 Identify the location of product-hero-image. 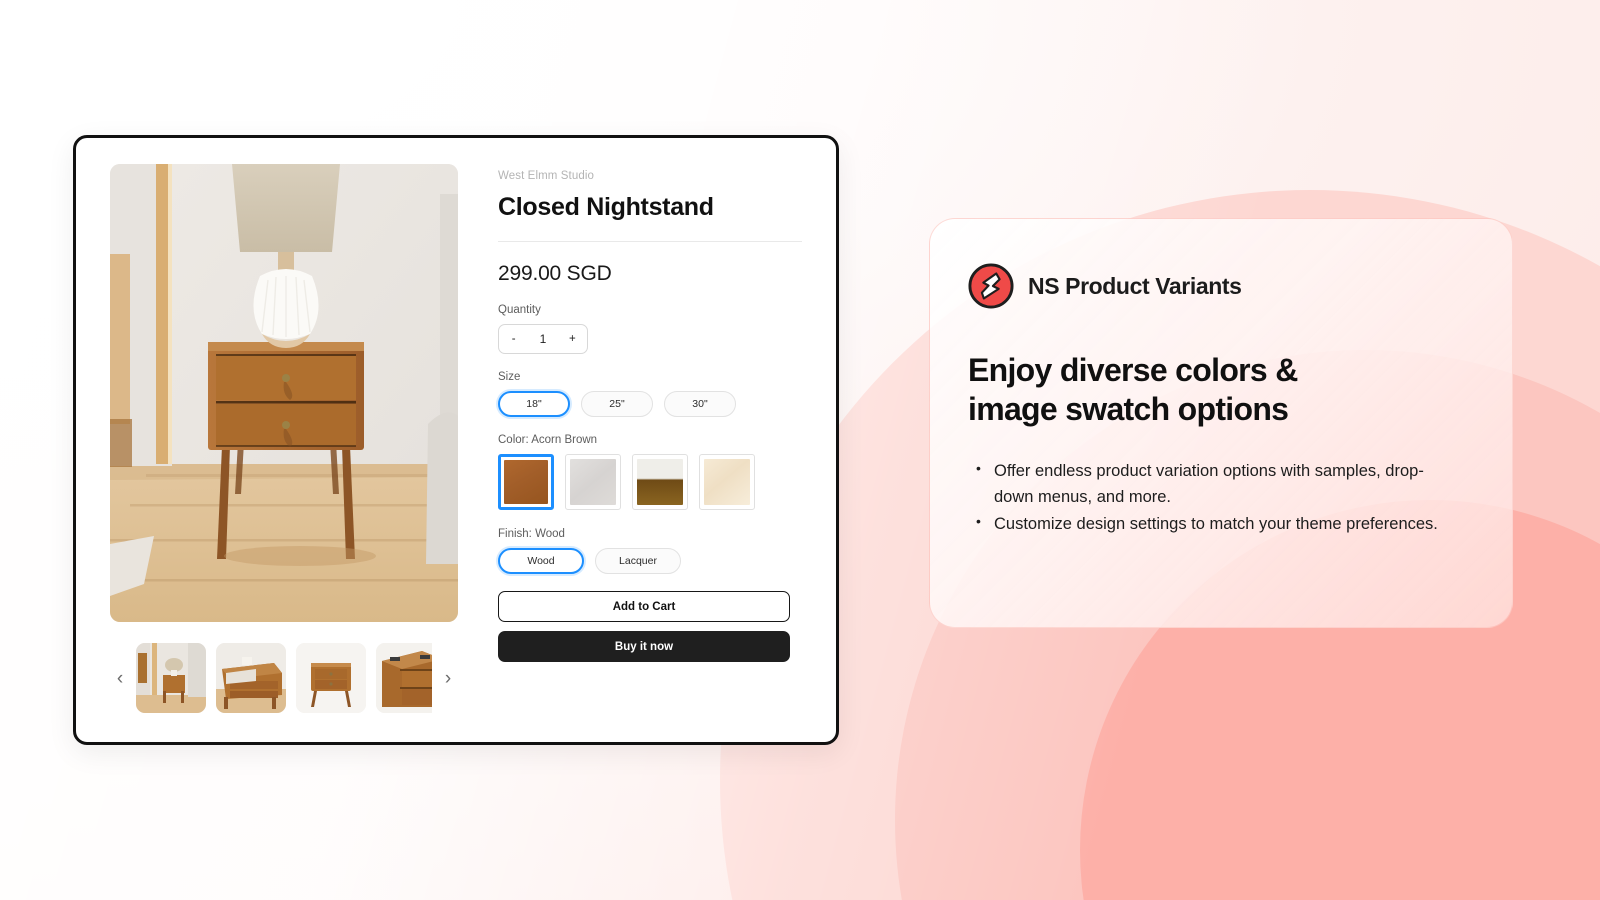
(284, 393).